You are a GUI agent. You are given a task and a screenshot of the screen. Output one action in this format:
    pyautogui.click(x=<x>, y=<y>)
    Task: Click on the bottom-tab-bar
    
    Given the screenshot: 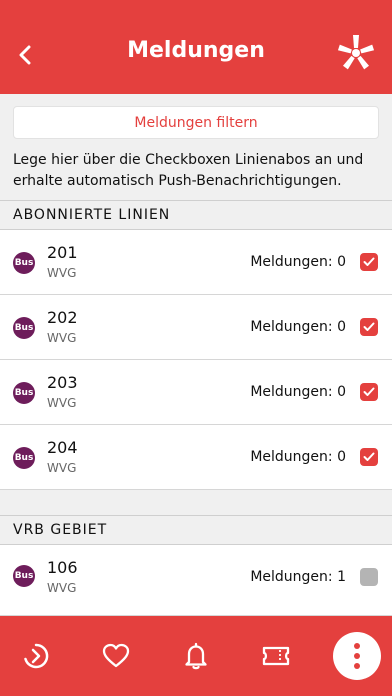 What is the action you would take?
    pyautogui.click(x=196, y=656)
    